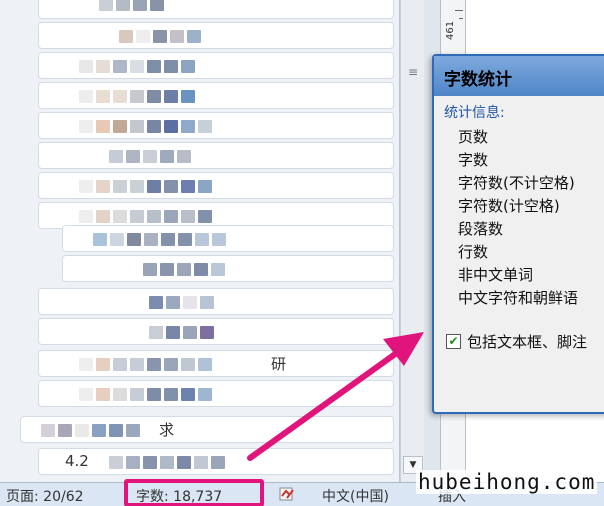 Image resolution: width=604 pixels, height=506 pixels. What do you see at coordinates (77, 461) in the screenshot?
I see `nav-item-text: 4.2` at bounding box center [77, 461].